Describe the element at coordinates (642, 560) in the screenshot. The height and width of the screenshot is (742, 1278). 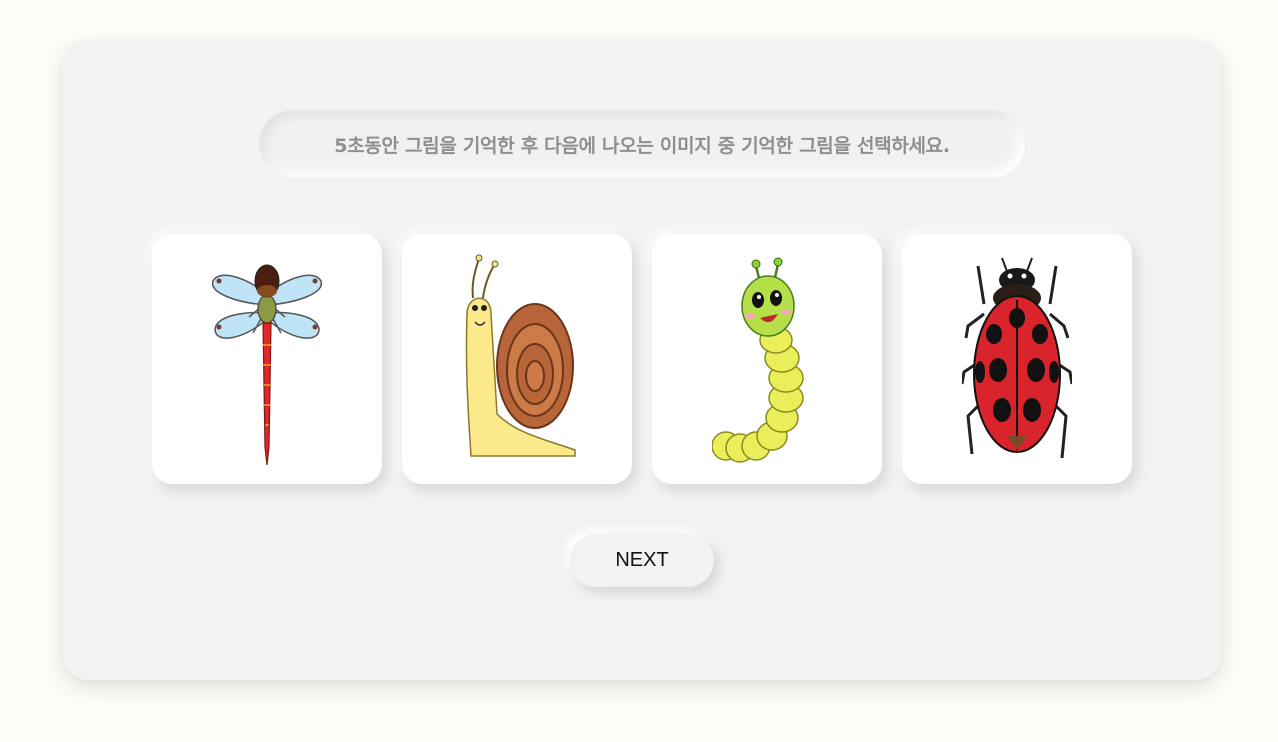
I see `next-button: NEXT` at that location.